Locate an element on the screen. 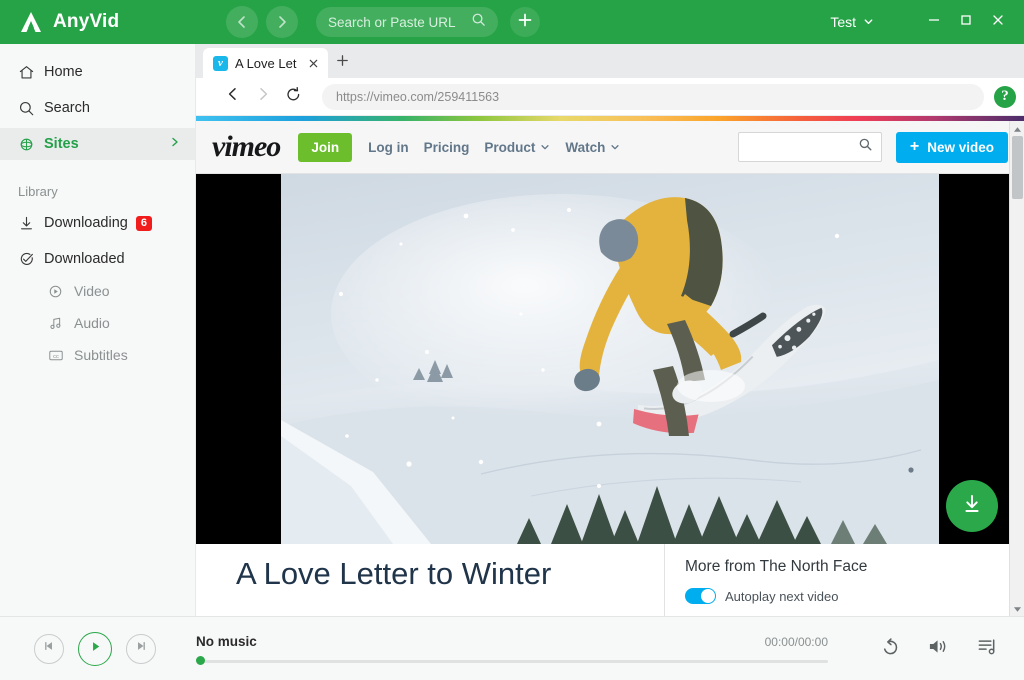 Image resolution: width=1024 pixels, height=680 pixels. account-menu-button: Test is located at coordinates (852, 22).